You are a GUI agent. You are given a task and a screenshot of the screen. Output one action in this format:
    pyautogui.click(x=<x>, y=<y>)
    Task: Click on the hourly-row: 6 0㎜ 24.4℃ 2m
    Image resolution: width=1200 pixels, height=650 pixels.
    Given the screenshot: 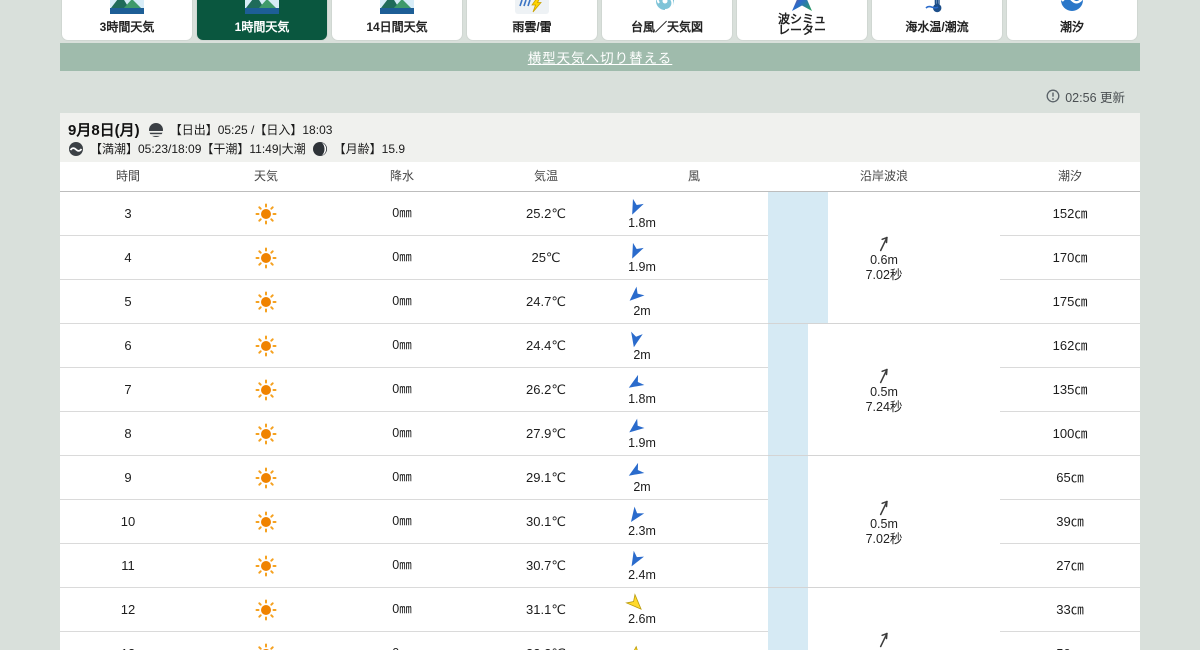 What is the action you would take?
    pyautogui.click(x=414, y=346)
    